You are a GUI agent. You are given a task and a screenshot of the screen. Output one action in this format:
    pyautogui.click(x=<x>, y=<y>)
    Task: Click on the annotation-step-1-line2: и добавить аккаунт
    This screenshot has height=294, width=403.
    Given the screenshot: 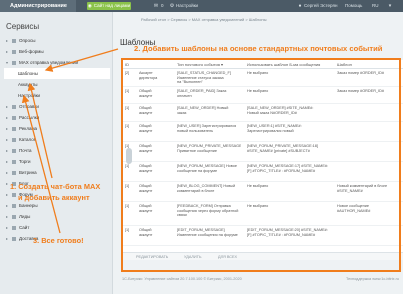 What is the action you would take?
    pyautogui.click(x=54, y=197)
    